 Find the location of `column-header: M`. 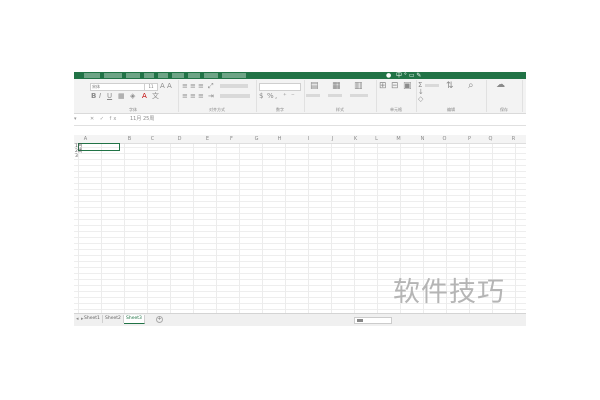

column-header: M is located at coordinates (398, 139).